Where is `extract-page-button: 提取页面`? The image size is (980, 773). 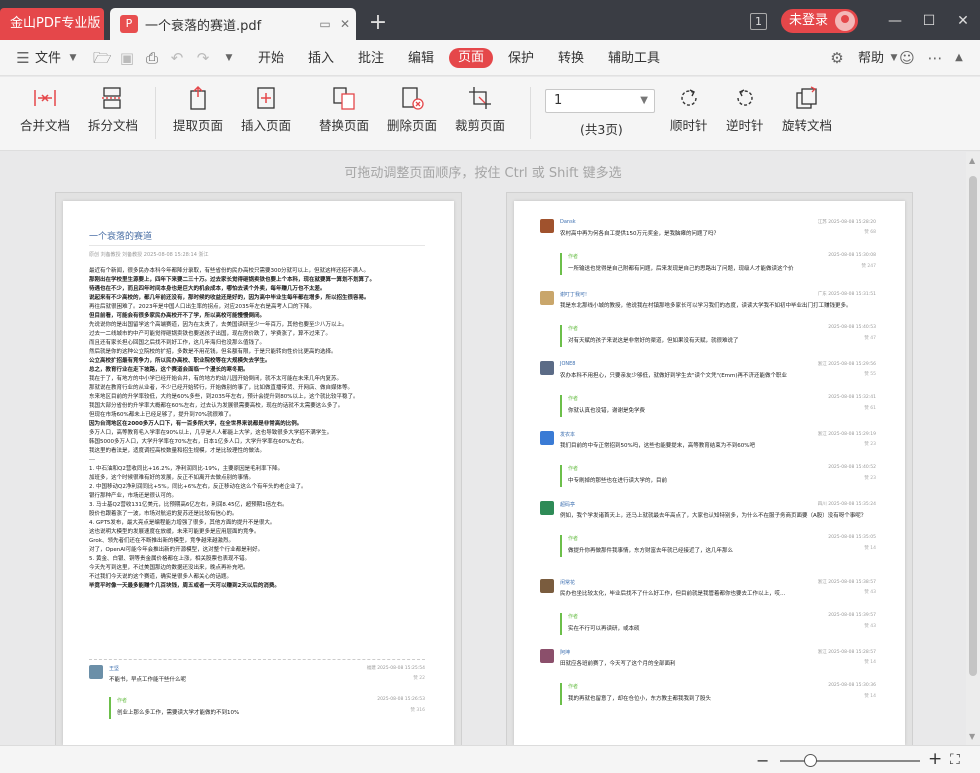 extract-page-button: 提取页面 is located at coordinates (198, 109).